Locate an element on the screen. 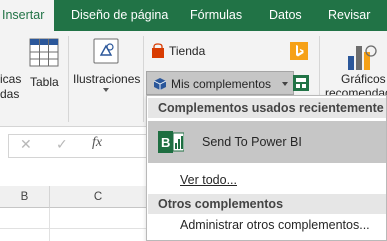  enter-icon: ✓ is located at coordinates (62, 144).